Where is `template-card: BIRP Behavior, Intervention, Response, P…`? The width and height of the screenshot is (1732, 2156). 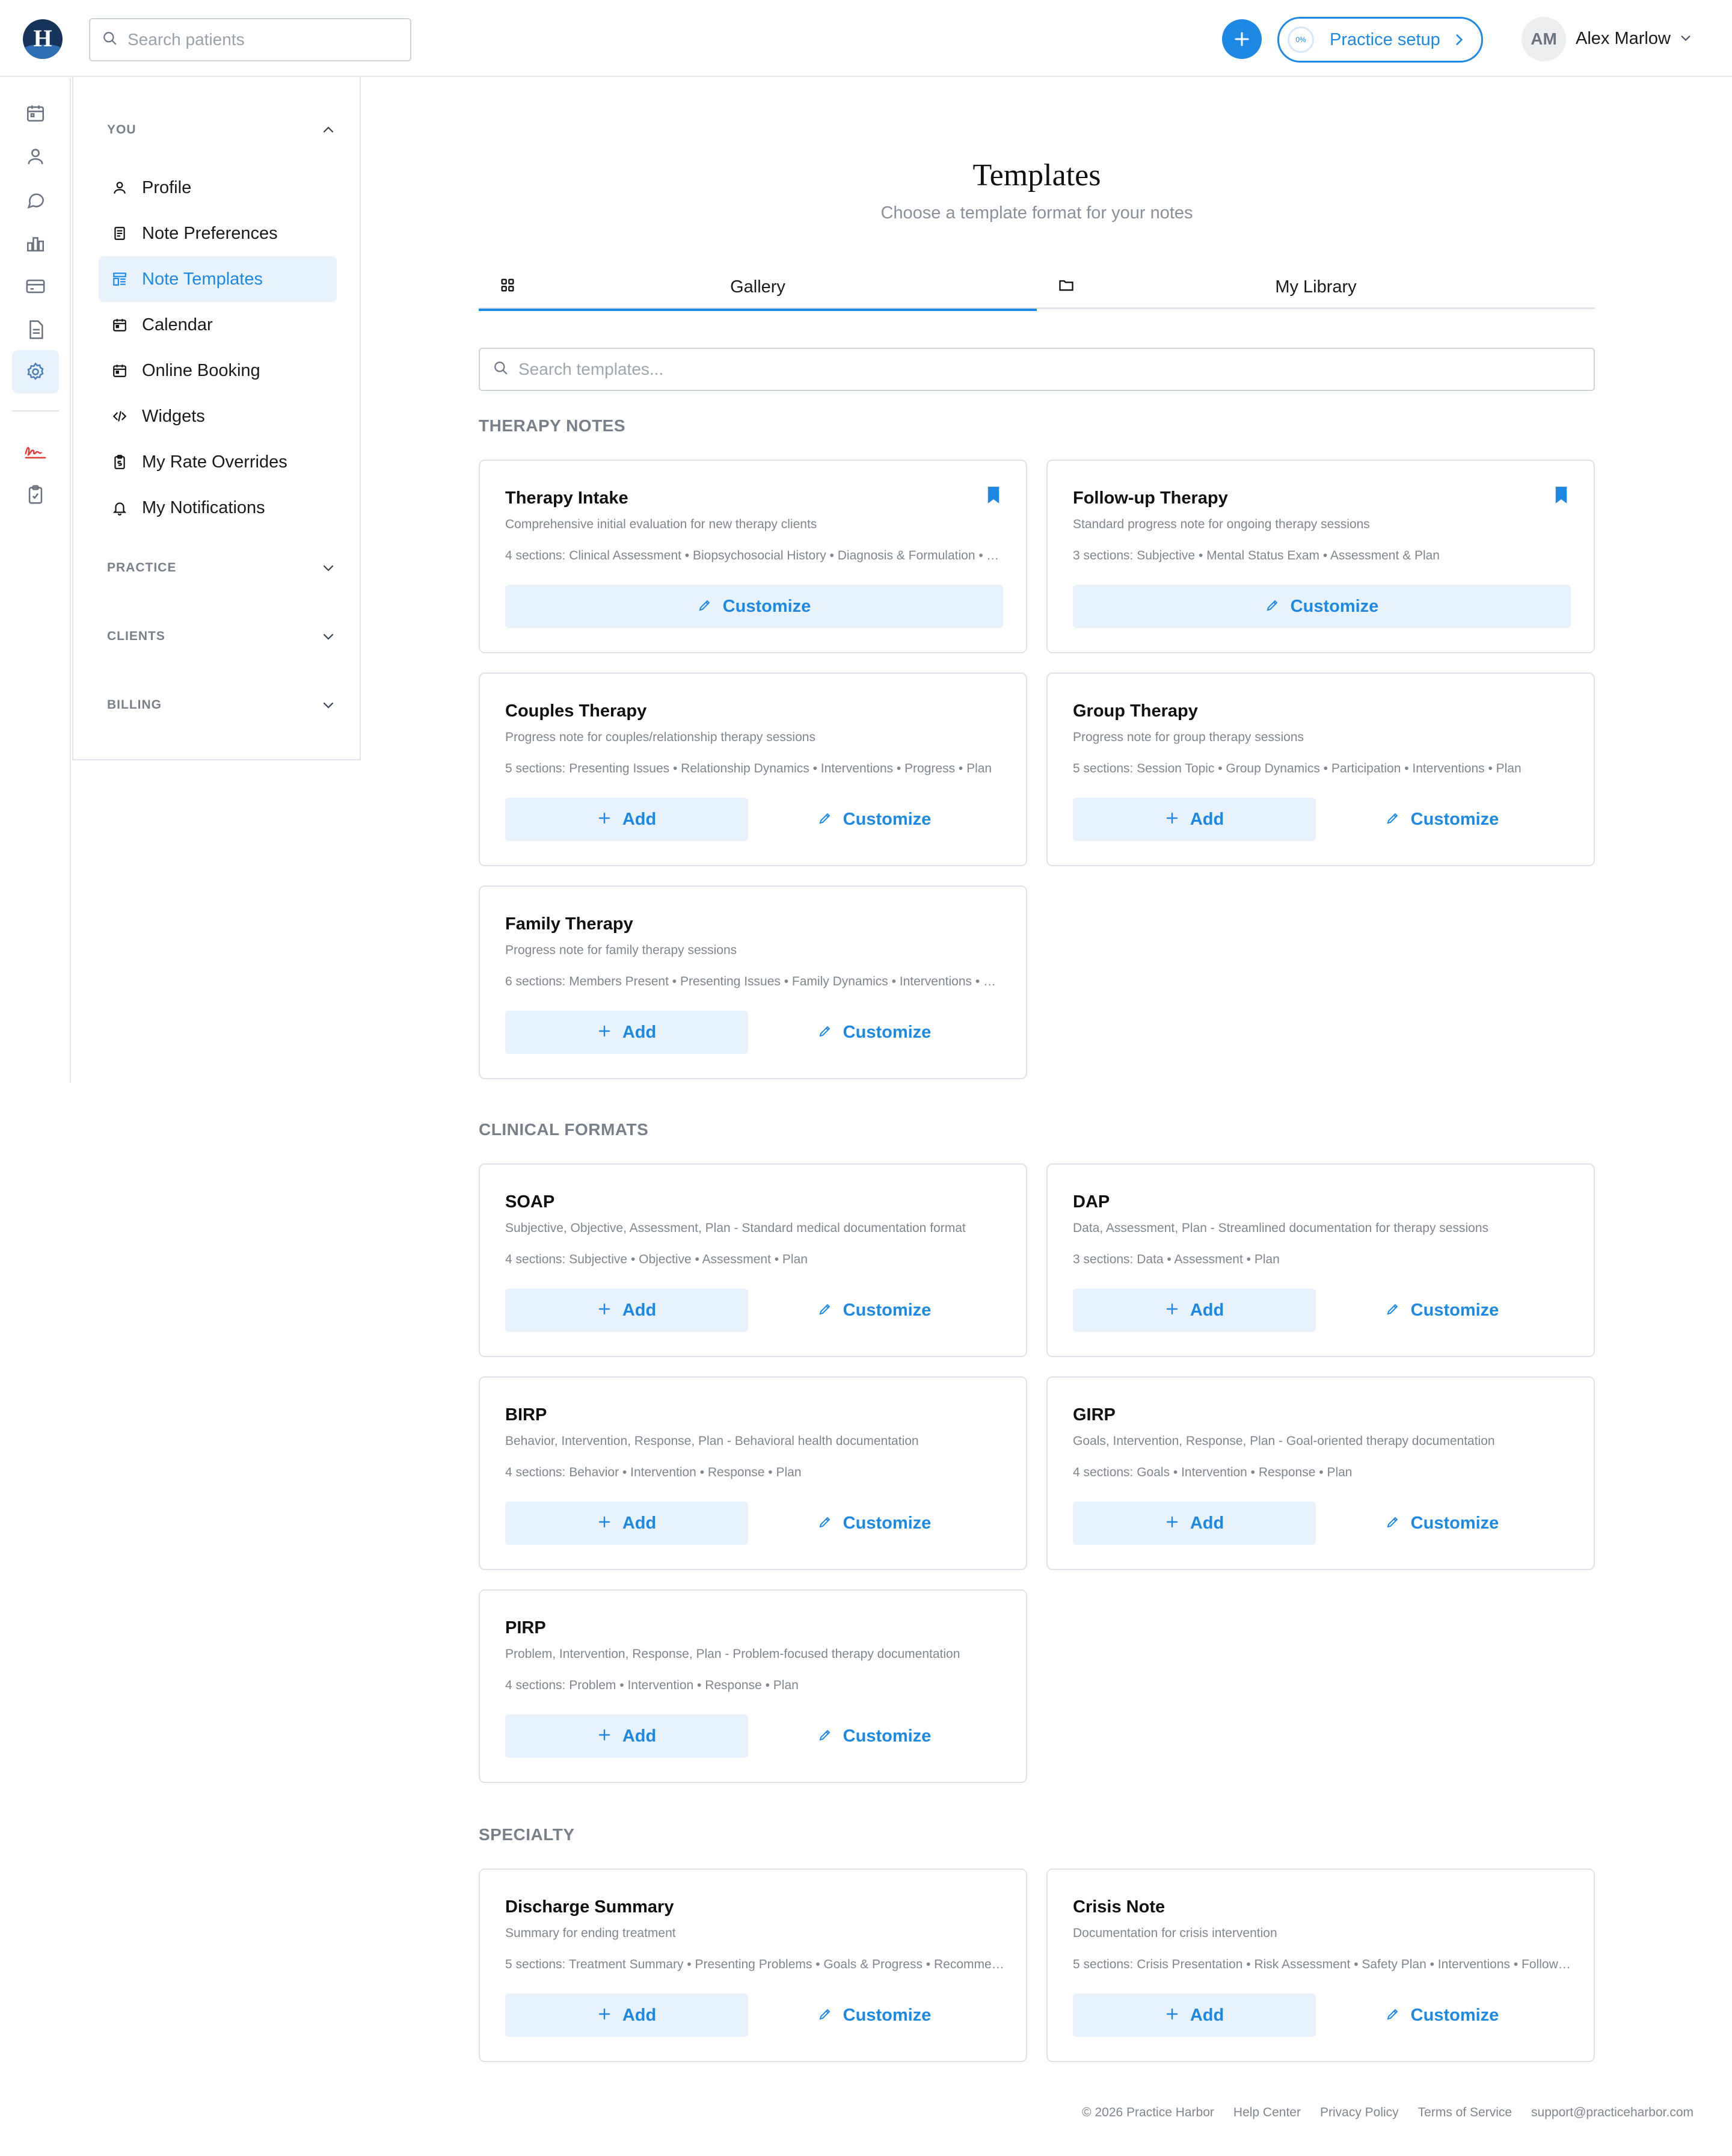
template-card: BIRP Behavior, Intervention, Response, P… is located at coordinates (753, 1473).